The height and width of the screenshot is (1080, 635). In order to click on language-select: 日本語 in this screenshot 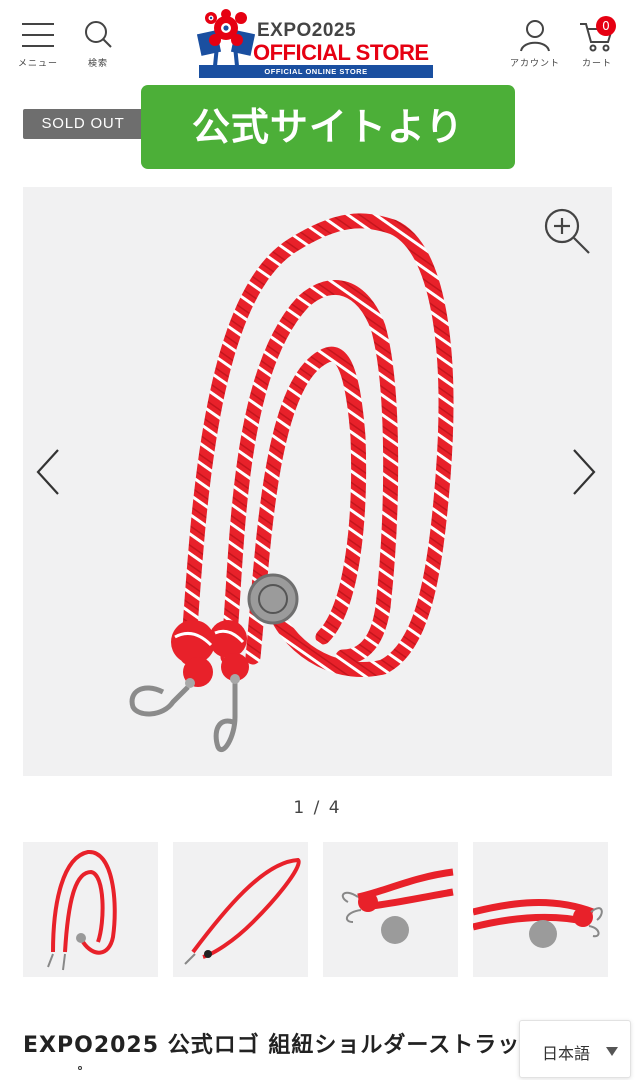, I will do `click(575, 1049)`.